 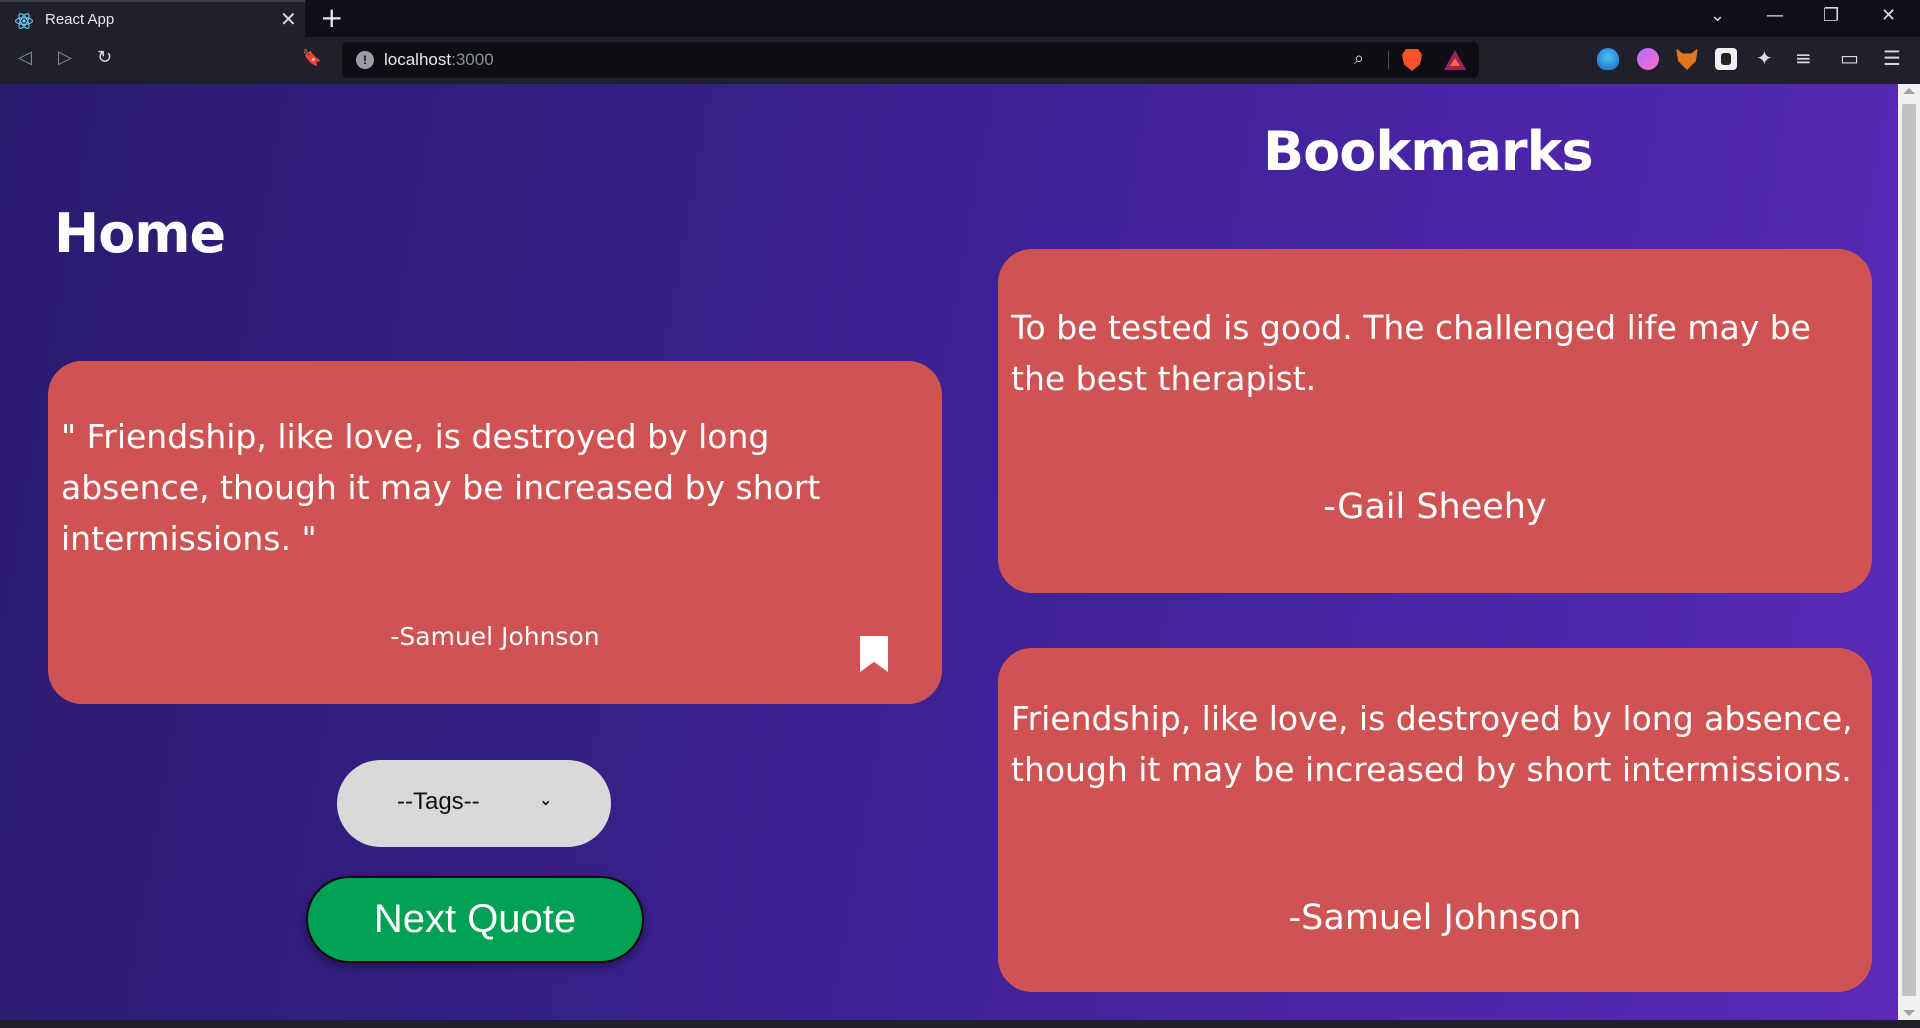 What do you see at coordinates (140, 233) in the screenshot?
I see `home-title: Home` at bounding box center [140, 233].